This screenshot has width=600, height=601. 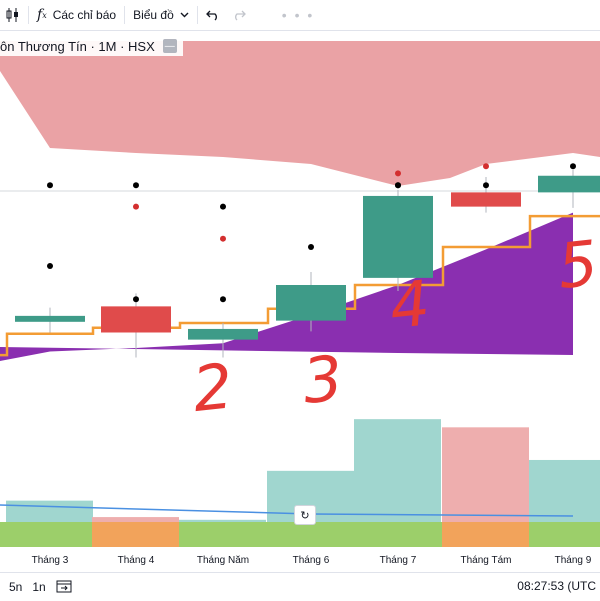 I want to click on more-dots: • • •, so click(x=298, y=15).